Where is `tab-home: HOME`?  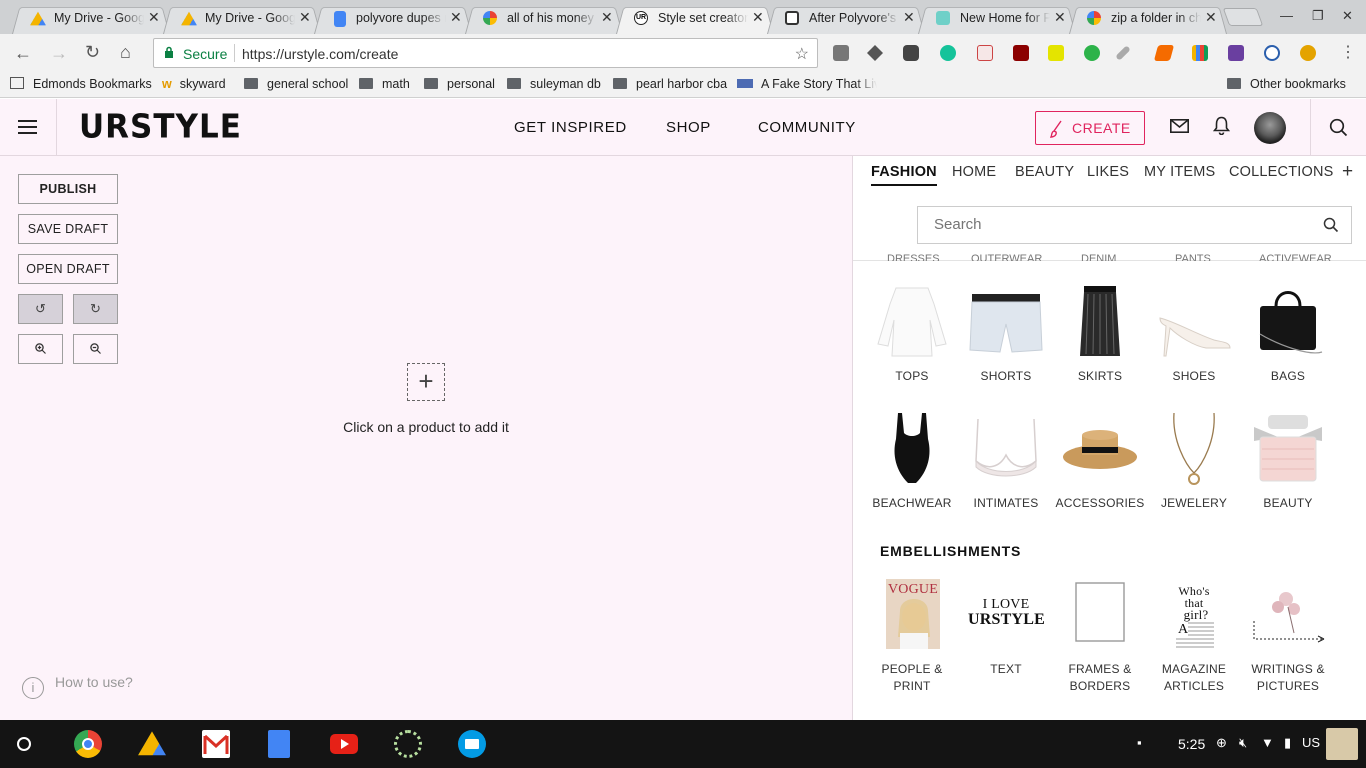
tab-home: HOME is located at coordinates (974, 172).